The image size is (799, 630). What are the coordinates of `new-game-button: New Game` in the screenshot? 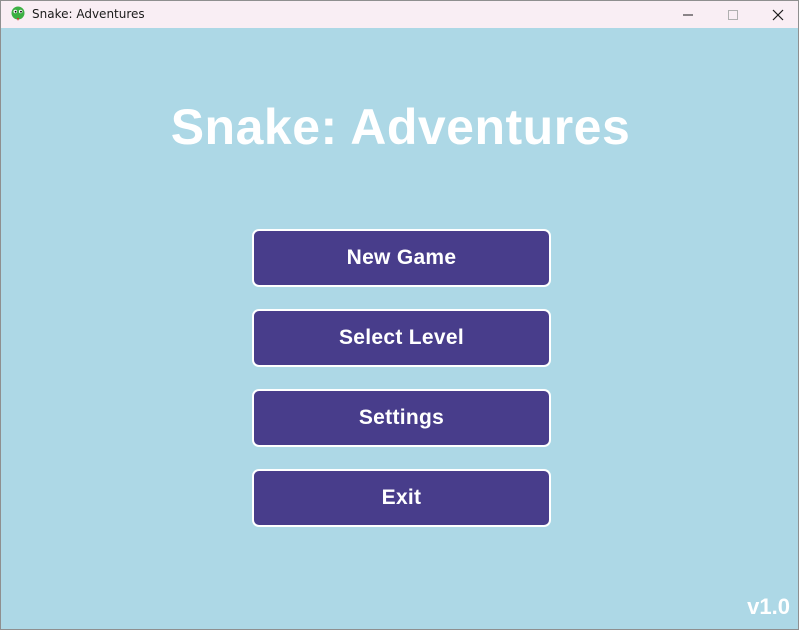 It's located at (401, 258).